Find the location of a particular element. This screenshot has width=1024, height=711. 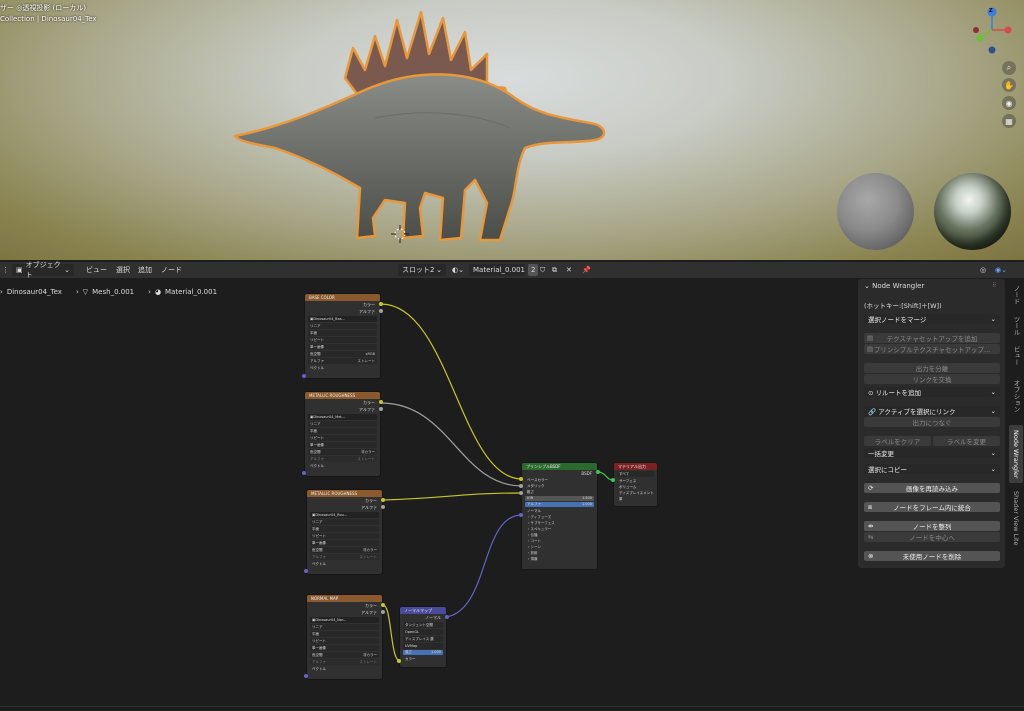

convention-dropdown: OpenGL is located at coordinates (423, 632).